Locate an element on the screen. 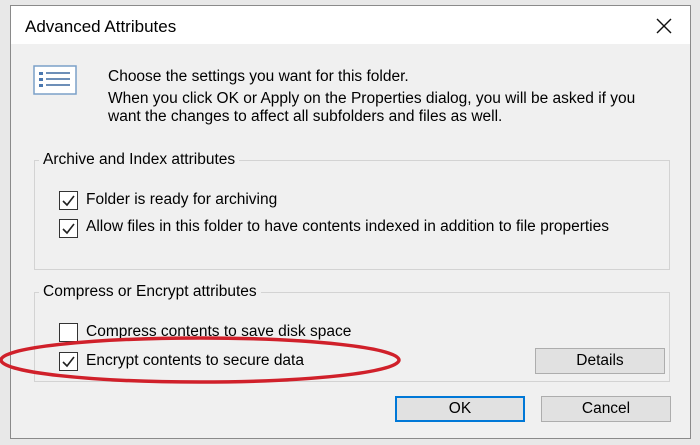  compress-label: Compress contents to save disk space is located at coordinates (219, 331).